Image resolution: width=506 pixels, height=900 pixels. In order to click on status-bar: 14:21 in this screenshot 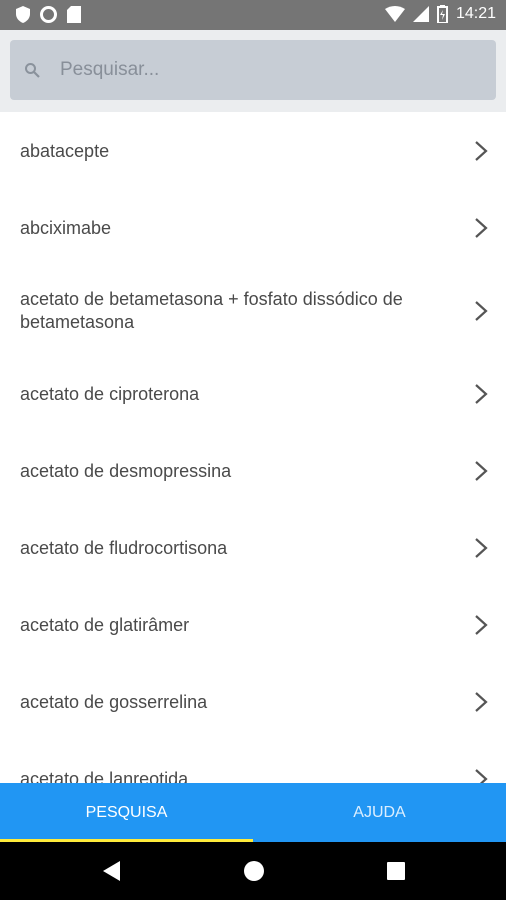, I will do `click(253, 15)`.